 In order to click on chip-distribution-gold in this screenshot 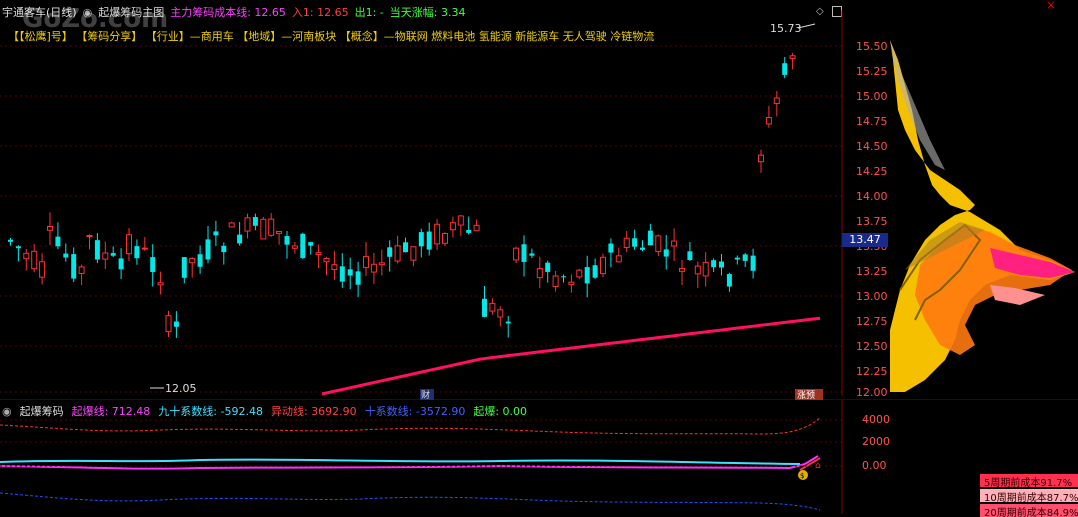, I will do `click(982, 216)`.